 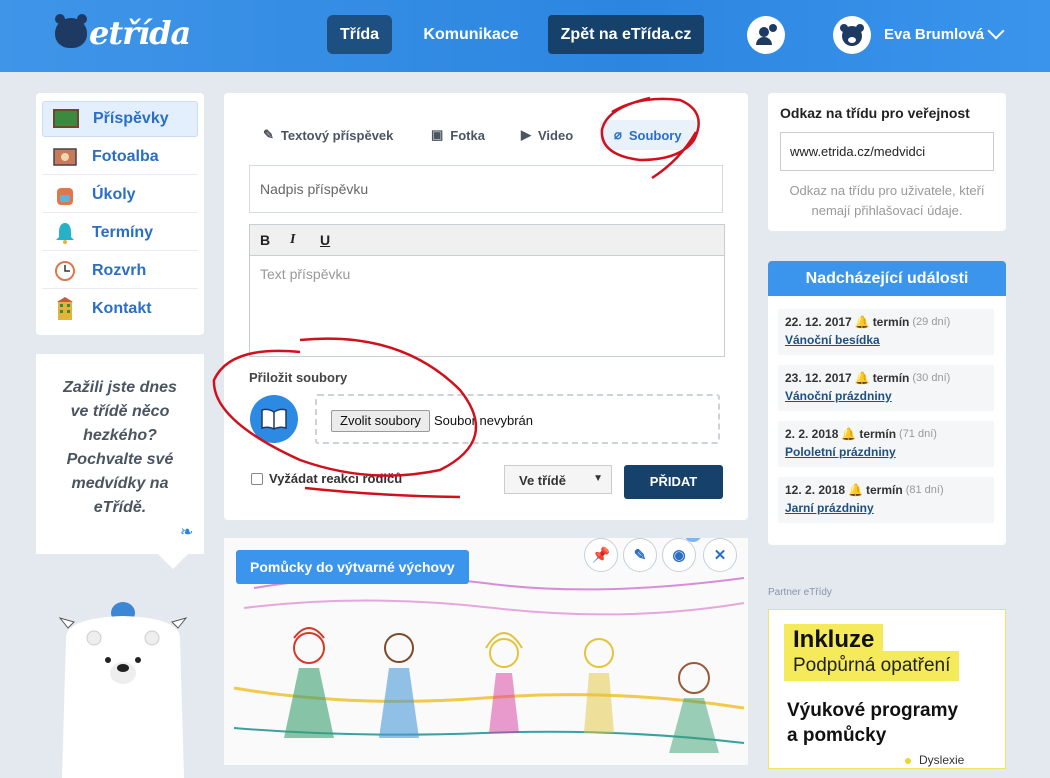 What do you see at coordinates (875, 113) in the screenshot?
I see `public-link-title: Odkaz na třídu pro veřejnost` at bounding box center [875, 113].